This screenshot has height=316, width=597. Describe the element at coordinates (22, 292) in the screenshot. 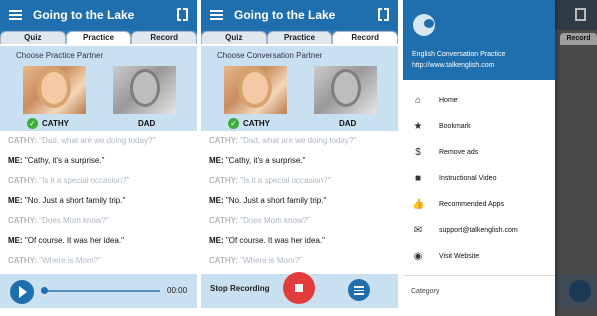

I see `play-button` at that location.